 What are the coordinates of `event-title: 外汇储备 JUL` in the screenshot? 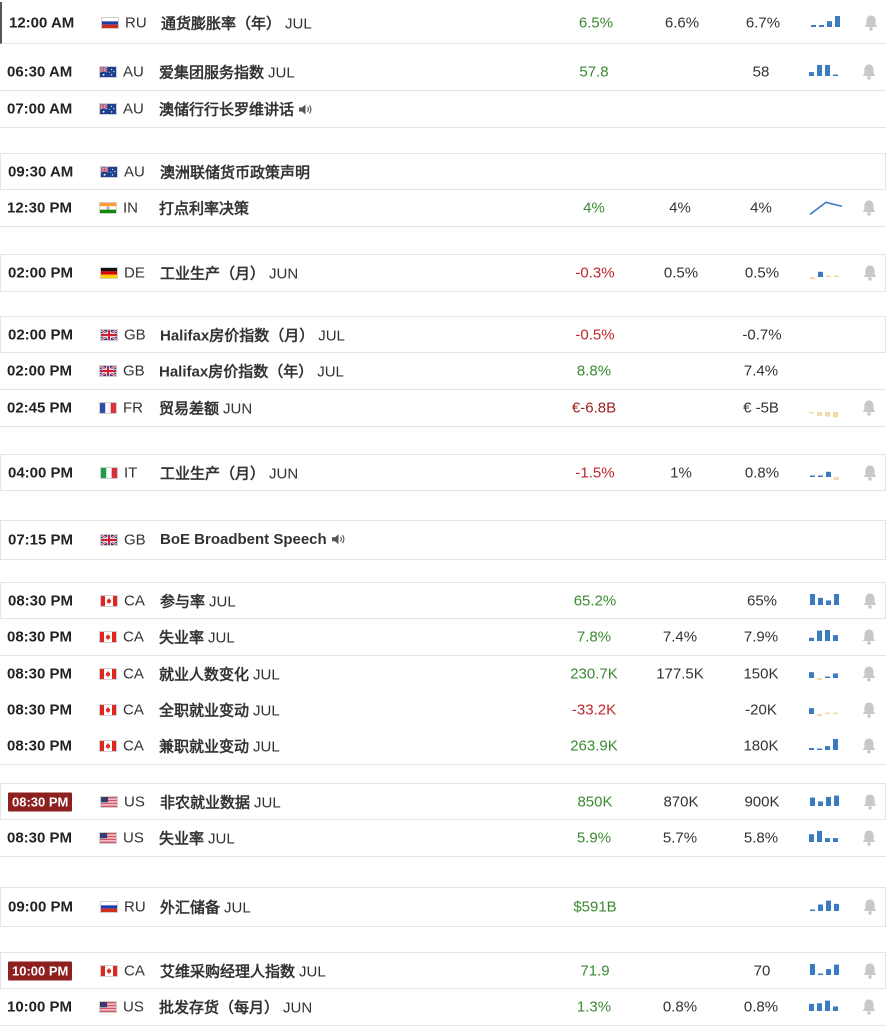 It's located at (205, 907).